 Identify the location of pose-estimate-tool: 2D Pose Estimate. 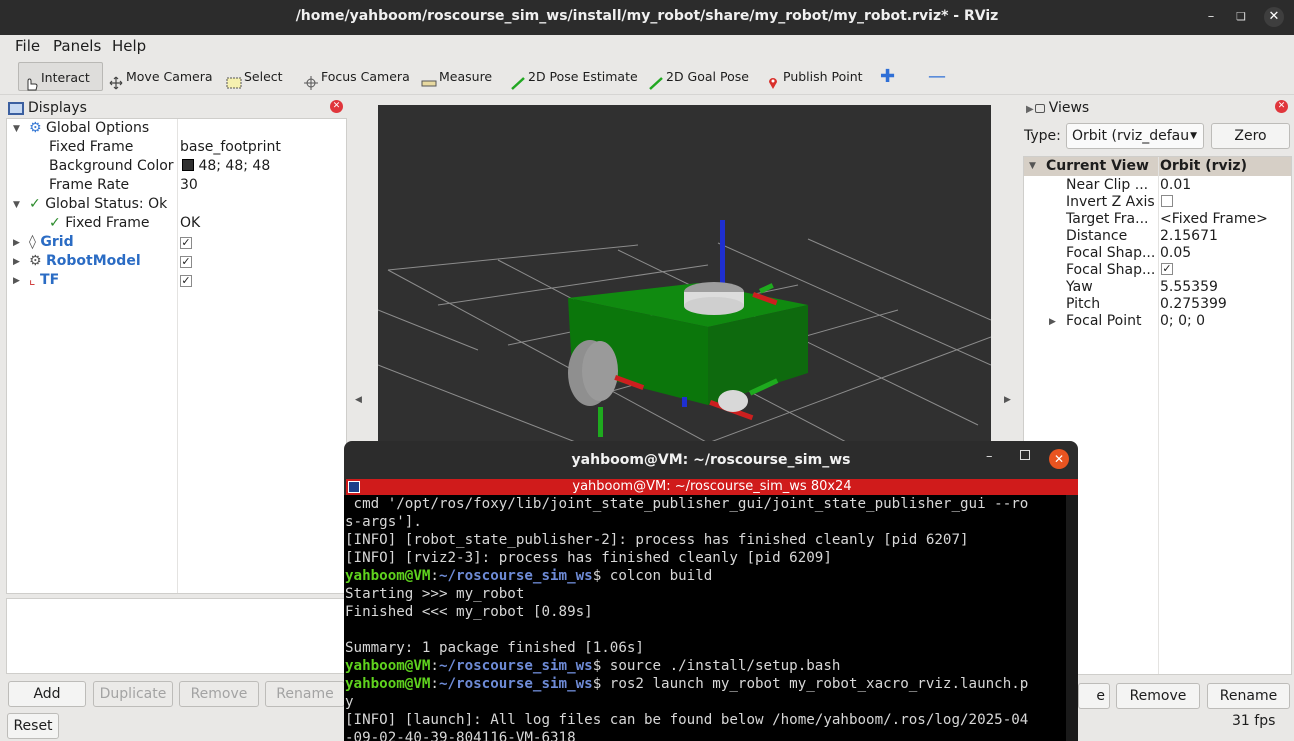
(572, 76).